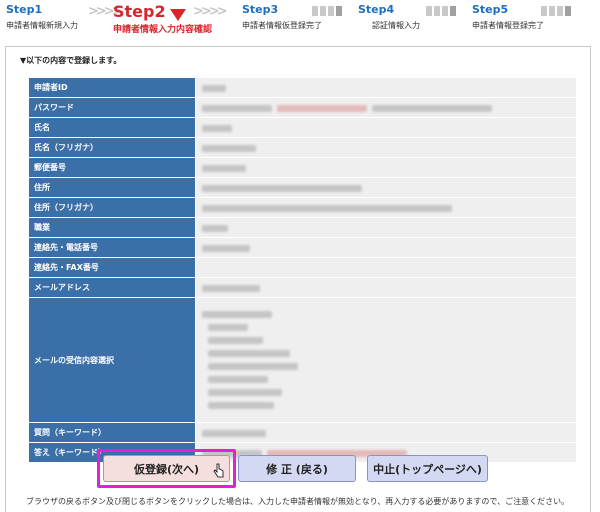  I want to click on field-label: 申請者ID, so click(112, 87).